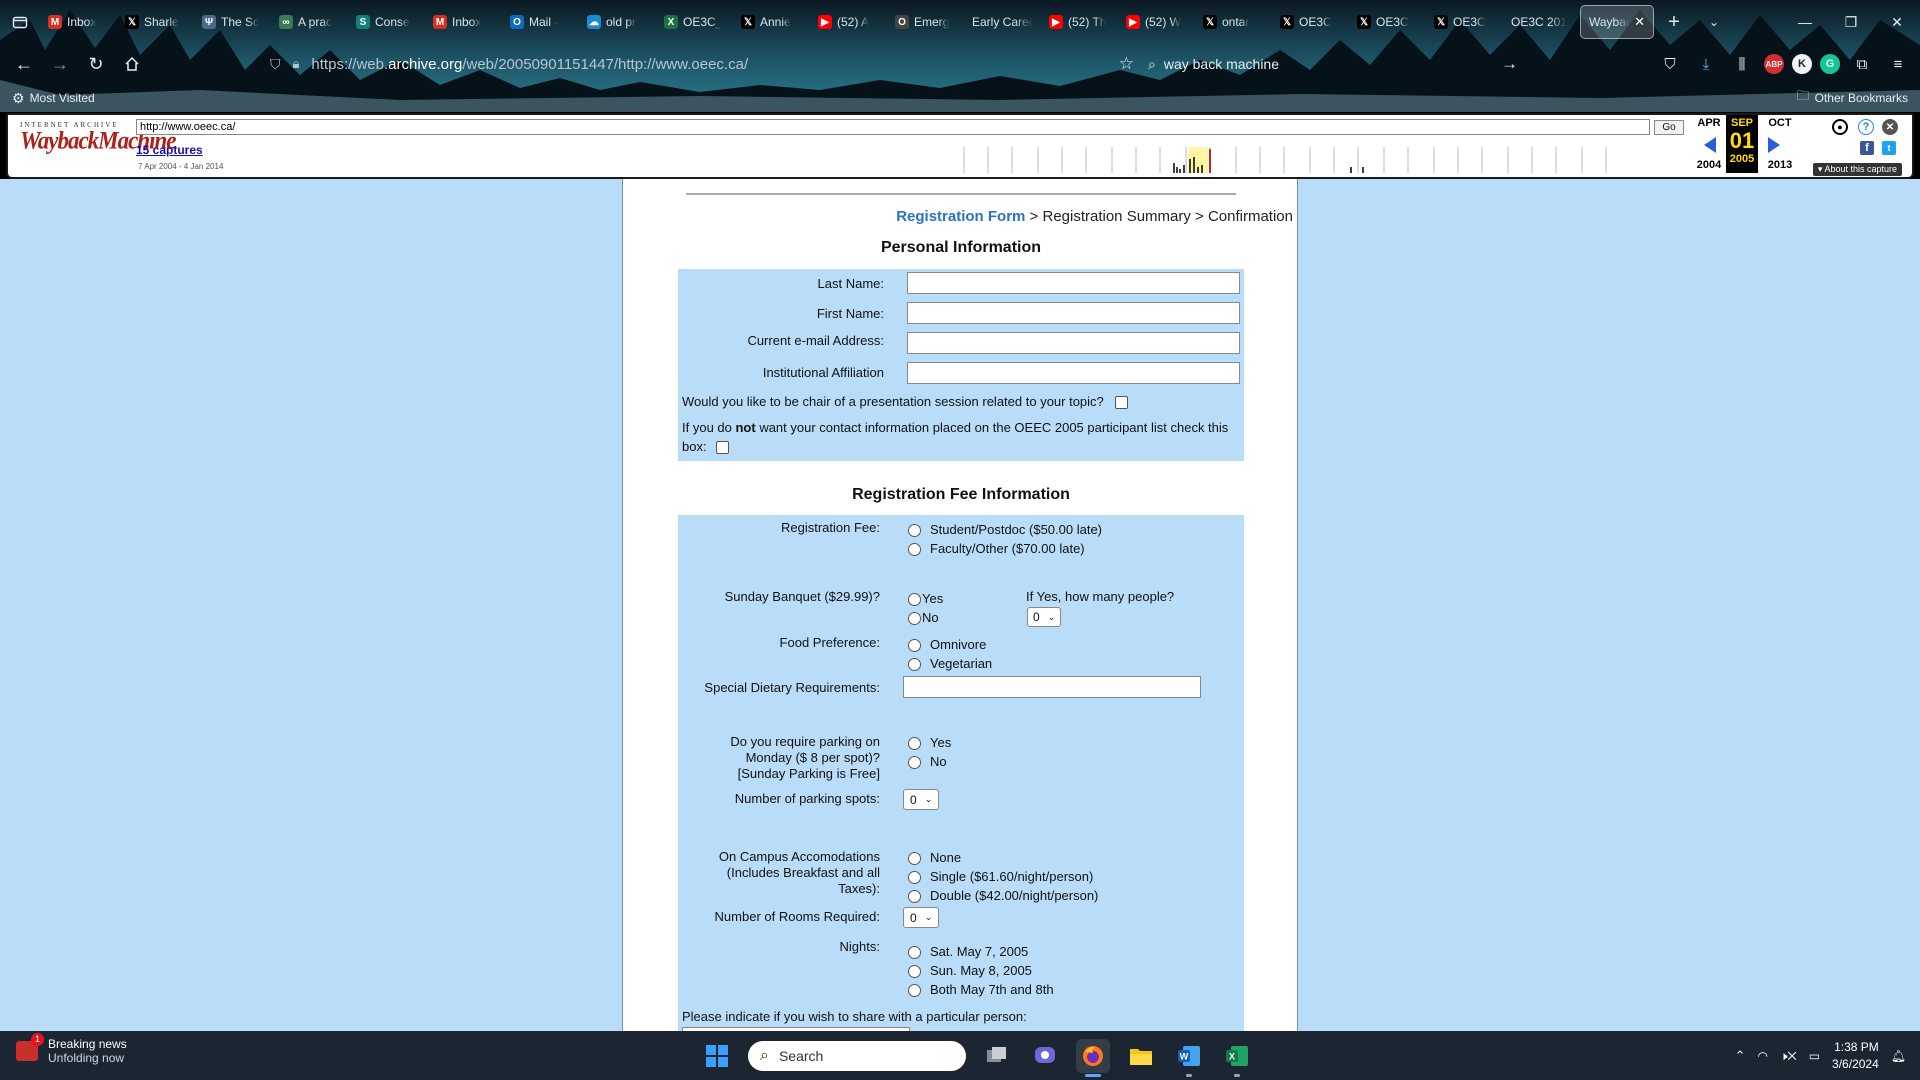 The height and width of the screenshot is (1080, 1920). What do you see at coordinates (1780, 165) in the screenshot?
I see `next-year: 2013` at bounding box center [1780, 165].